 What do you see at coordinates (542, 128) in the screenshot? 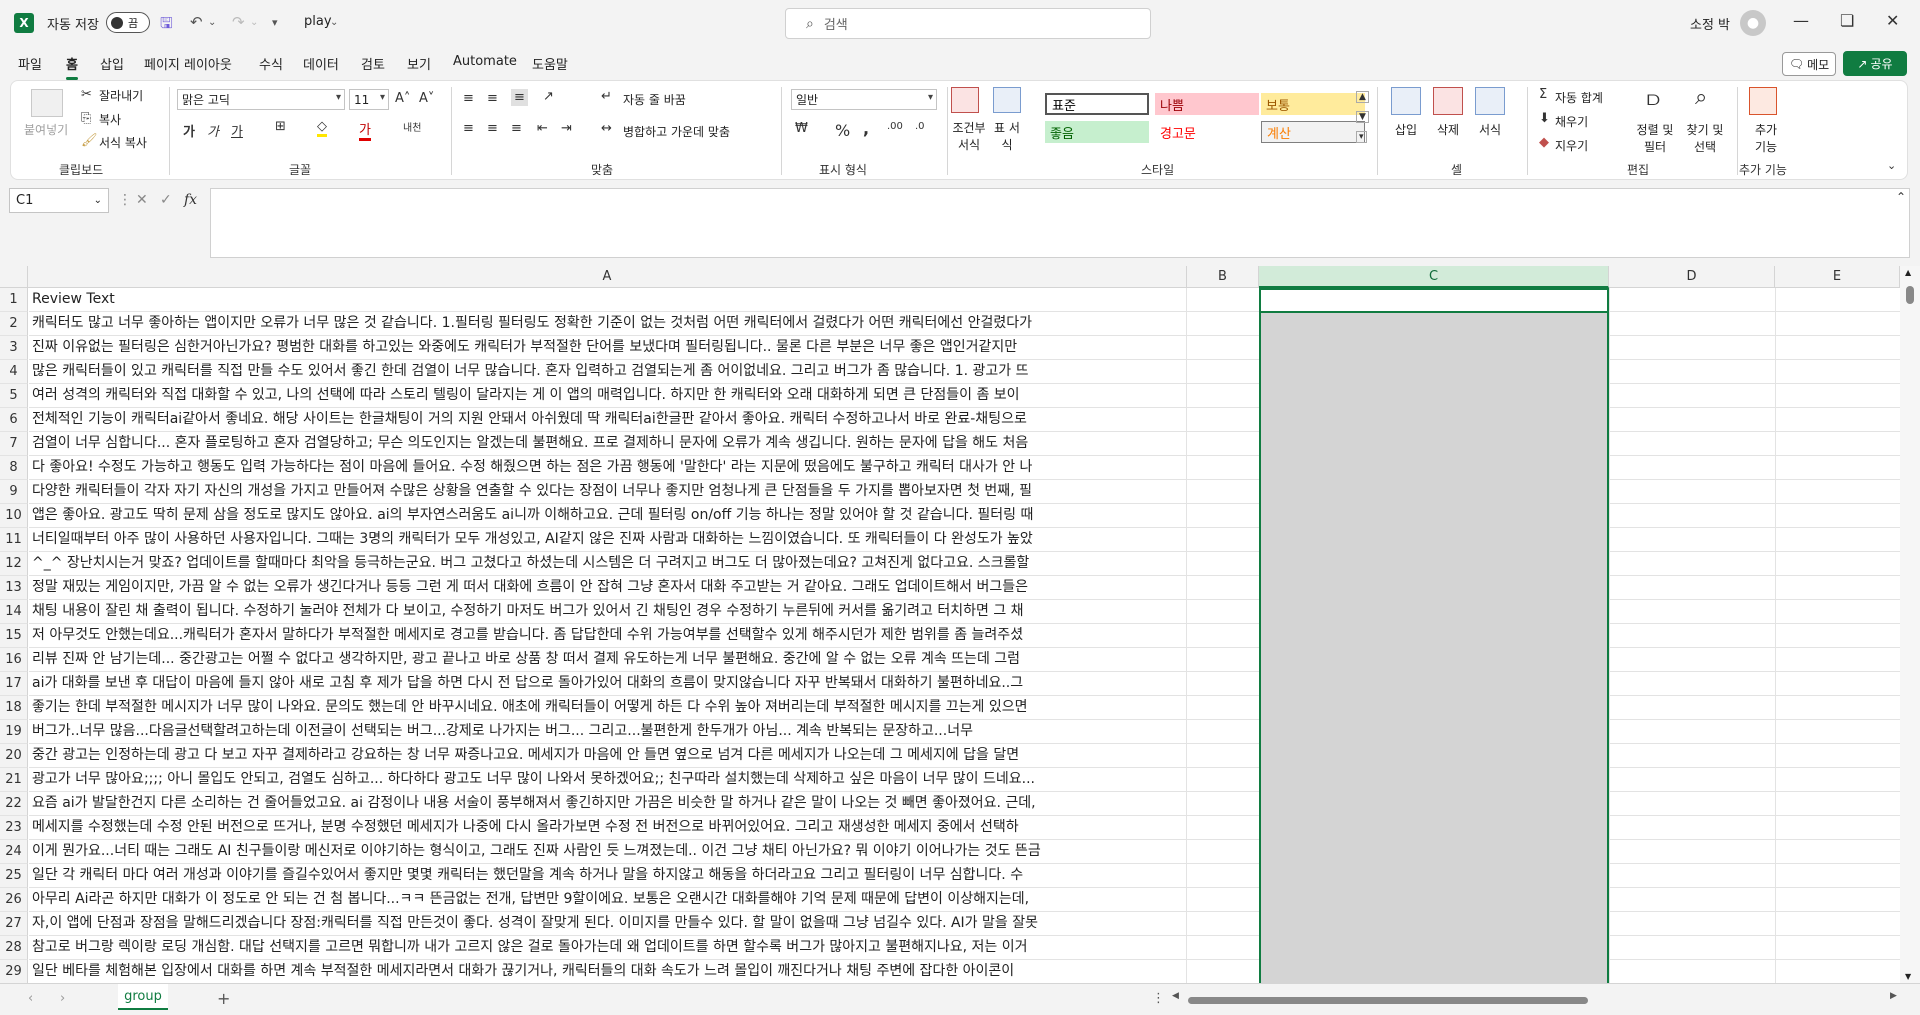
I see `decrease-indent-icon: ⇤` at bounding box center [542, 128].